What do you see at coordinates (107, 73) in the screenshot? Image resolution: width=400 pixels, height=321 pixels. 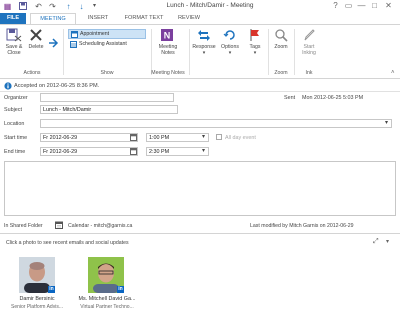 I see `show-group-label: Show` at bounding box center [107, 73].